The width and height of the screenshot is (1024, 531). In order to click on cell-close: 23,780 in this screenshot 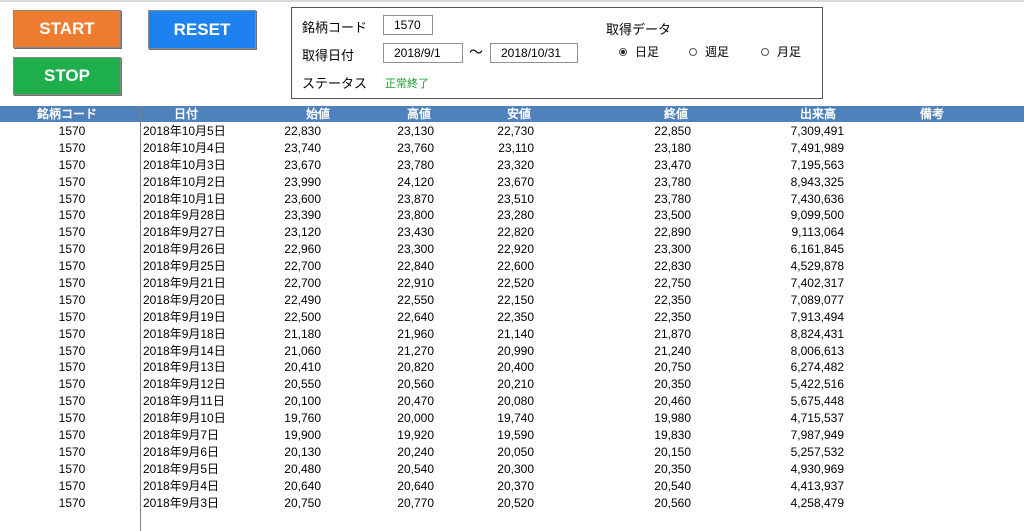, I will do `click(672, 181)`.